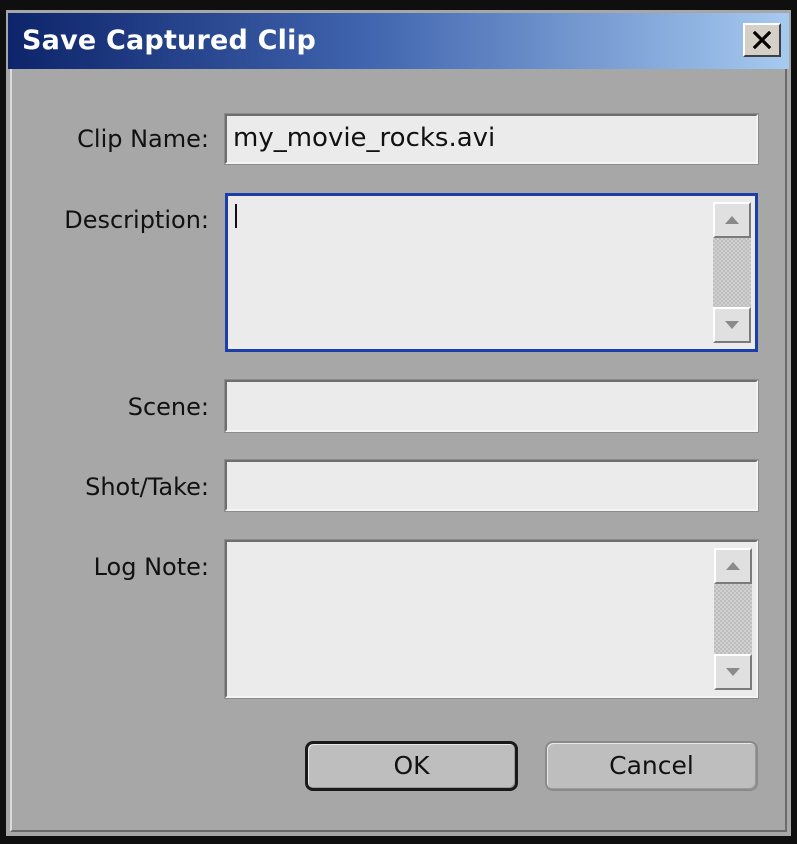  I want to click on cancel-button: Cancel, so click(651, 766).